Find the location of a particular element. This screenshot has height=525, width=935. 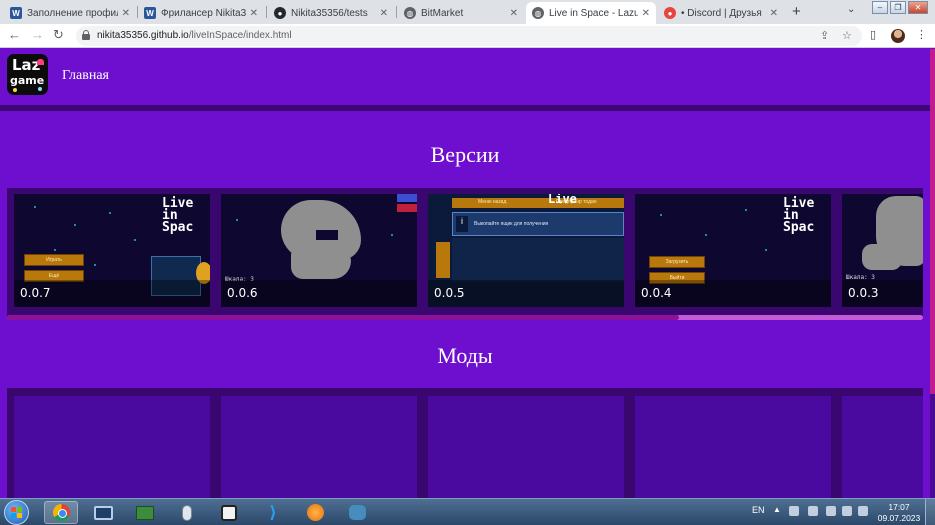

taskbar-terminal-app is located at coordinates (145, 512).